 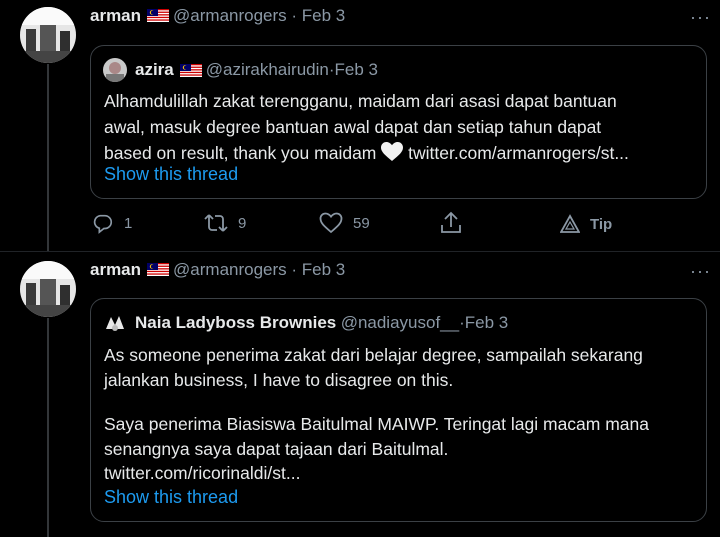 I want to click on reply-button: 1, so click(x=112, y=223).